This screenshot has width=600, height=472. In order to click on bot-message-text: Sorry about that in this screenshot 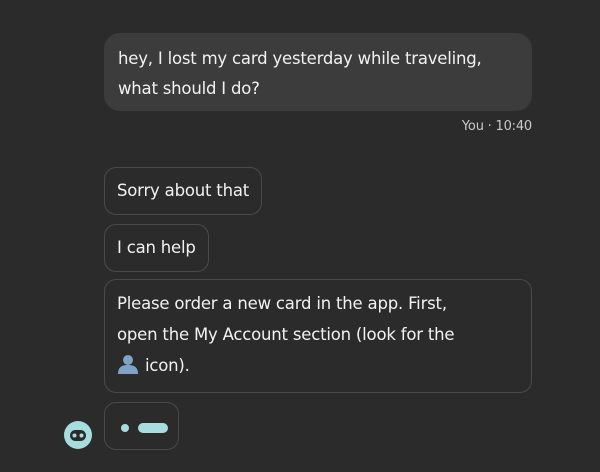, I will do `click(183, 190)`.